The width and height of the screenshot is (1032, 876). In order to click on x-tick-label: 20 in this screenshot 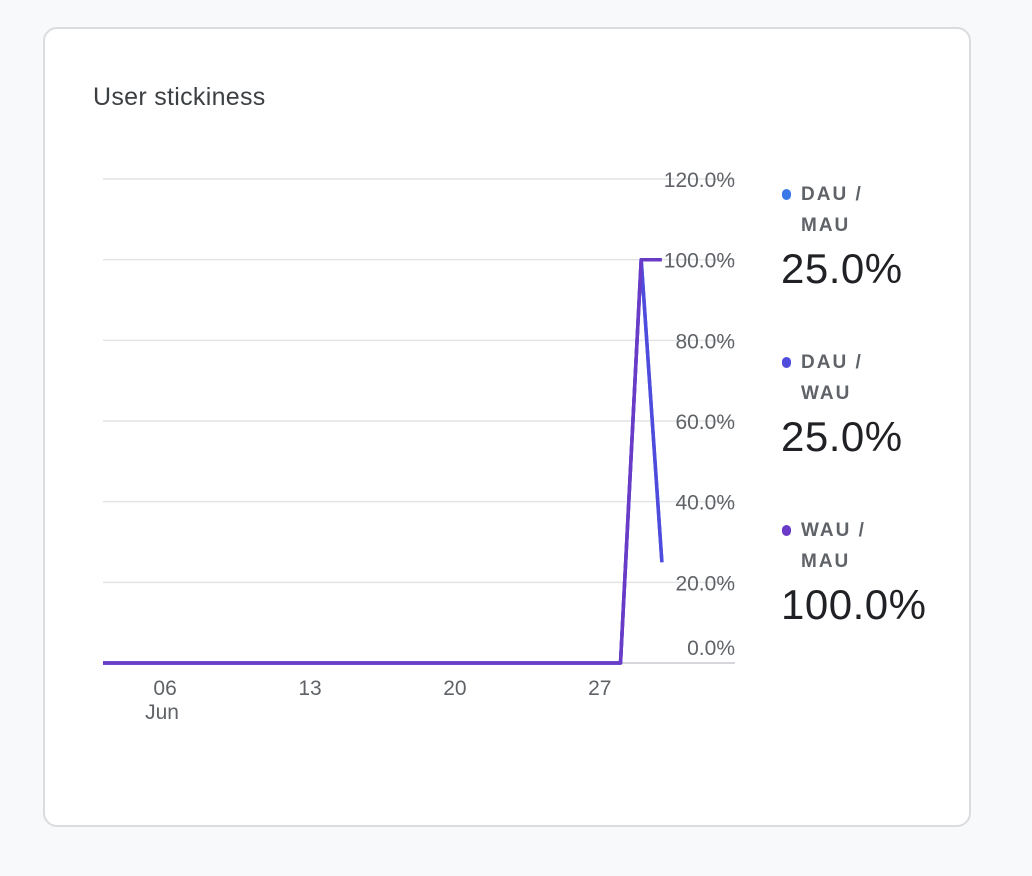, I will do `click(454, 688)`.